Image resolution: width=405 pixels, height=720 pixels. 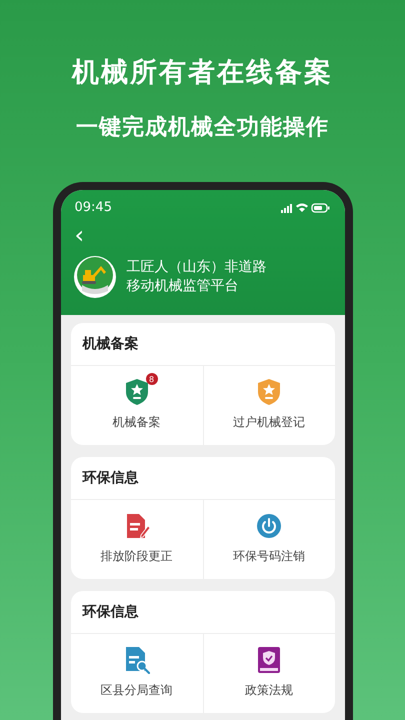 I want to click on count-badge: 8, so click(x=152, y=379).